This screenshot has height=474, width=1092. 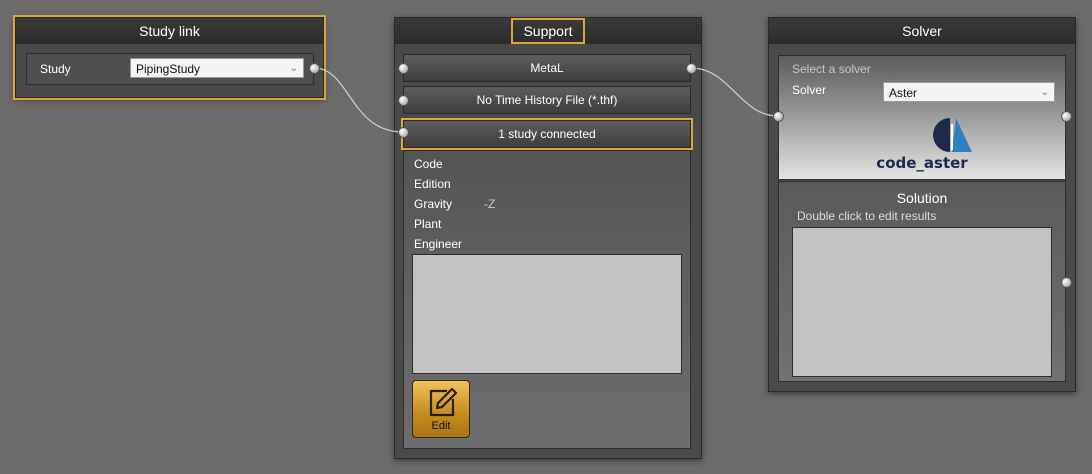 I want to click on study-connected-button: 1 study connected, so click(x=547, y=134).